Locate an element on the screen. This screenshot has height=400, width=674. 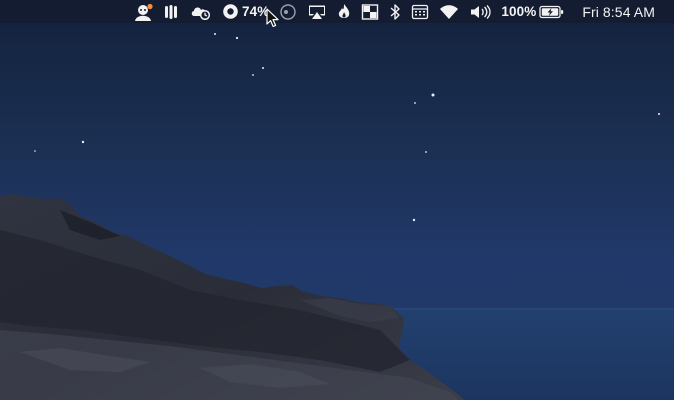
cloud-sync-icon is located at coordinates (201, 11).